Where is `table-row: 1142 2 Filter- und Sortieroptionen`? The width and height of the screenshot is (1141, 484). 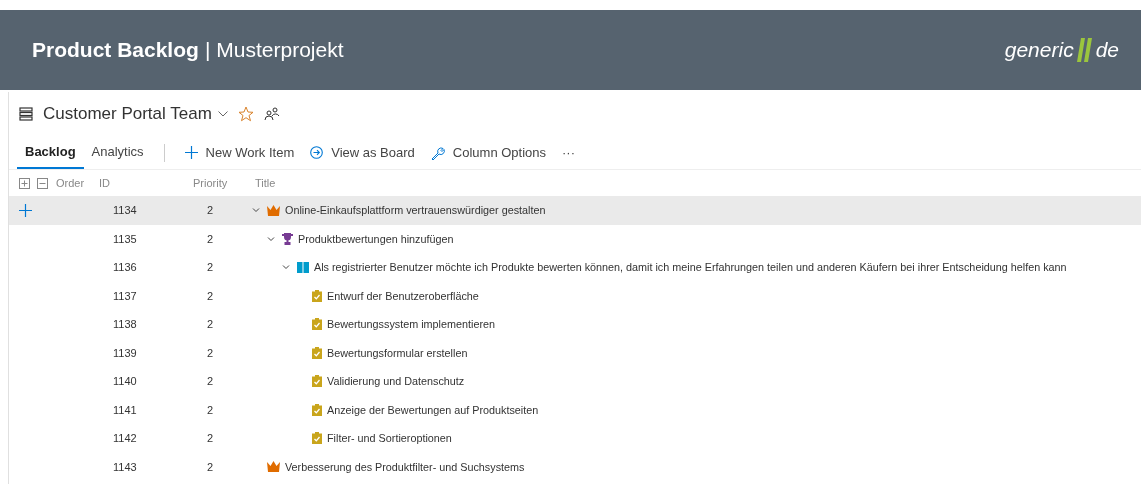
table-row: 1142 2 Filter- und Sortieroptionen is located at coordinates (575, 438).